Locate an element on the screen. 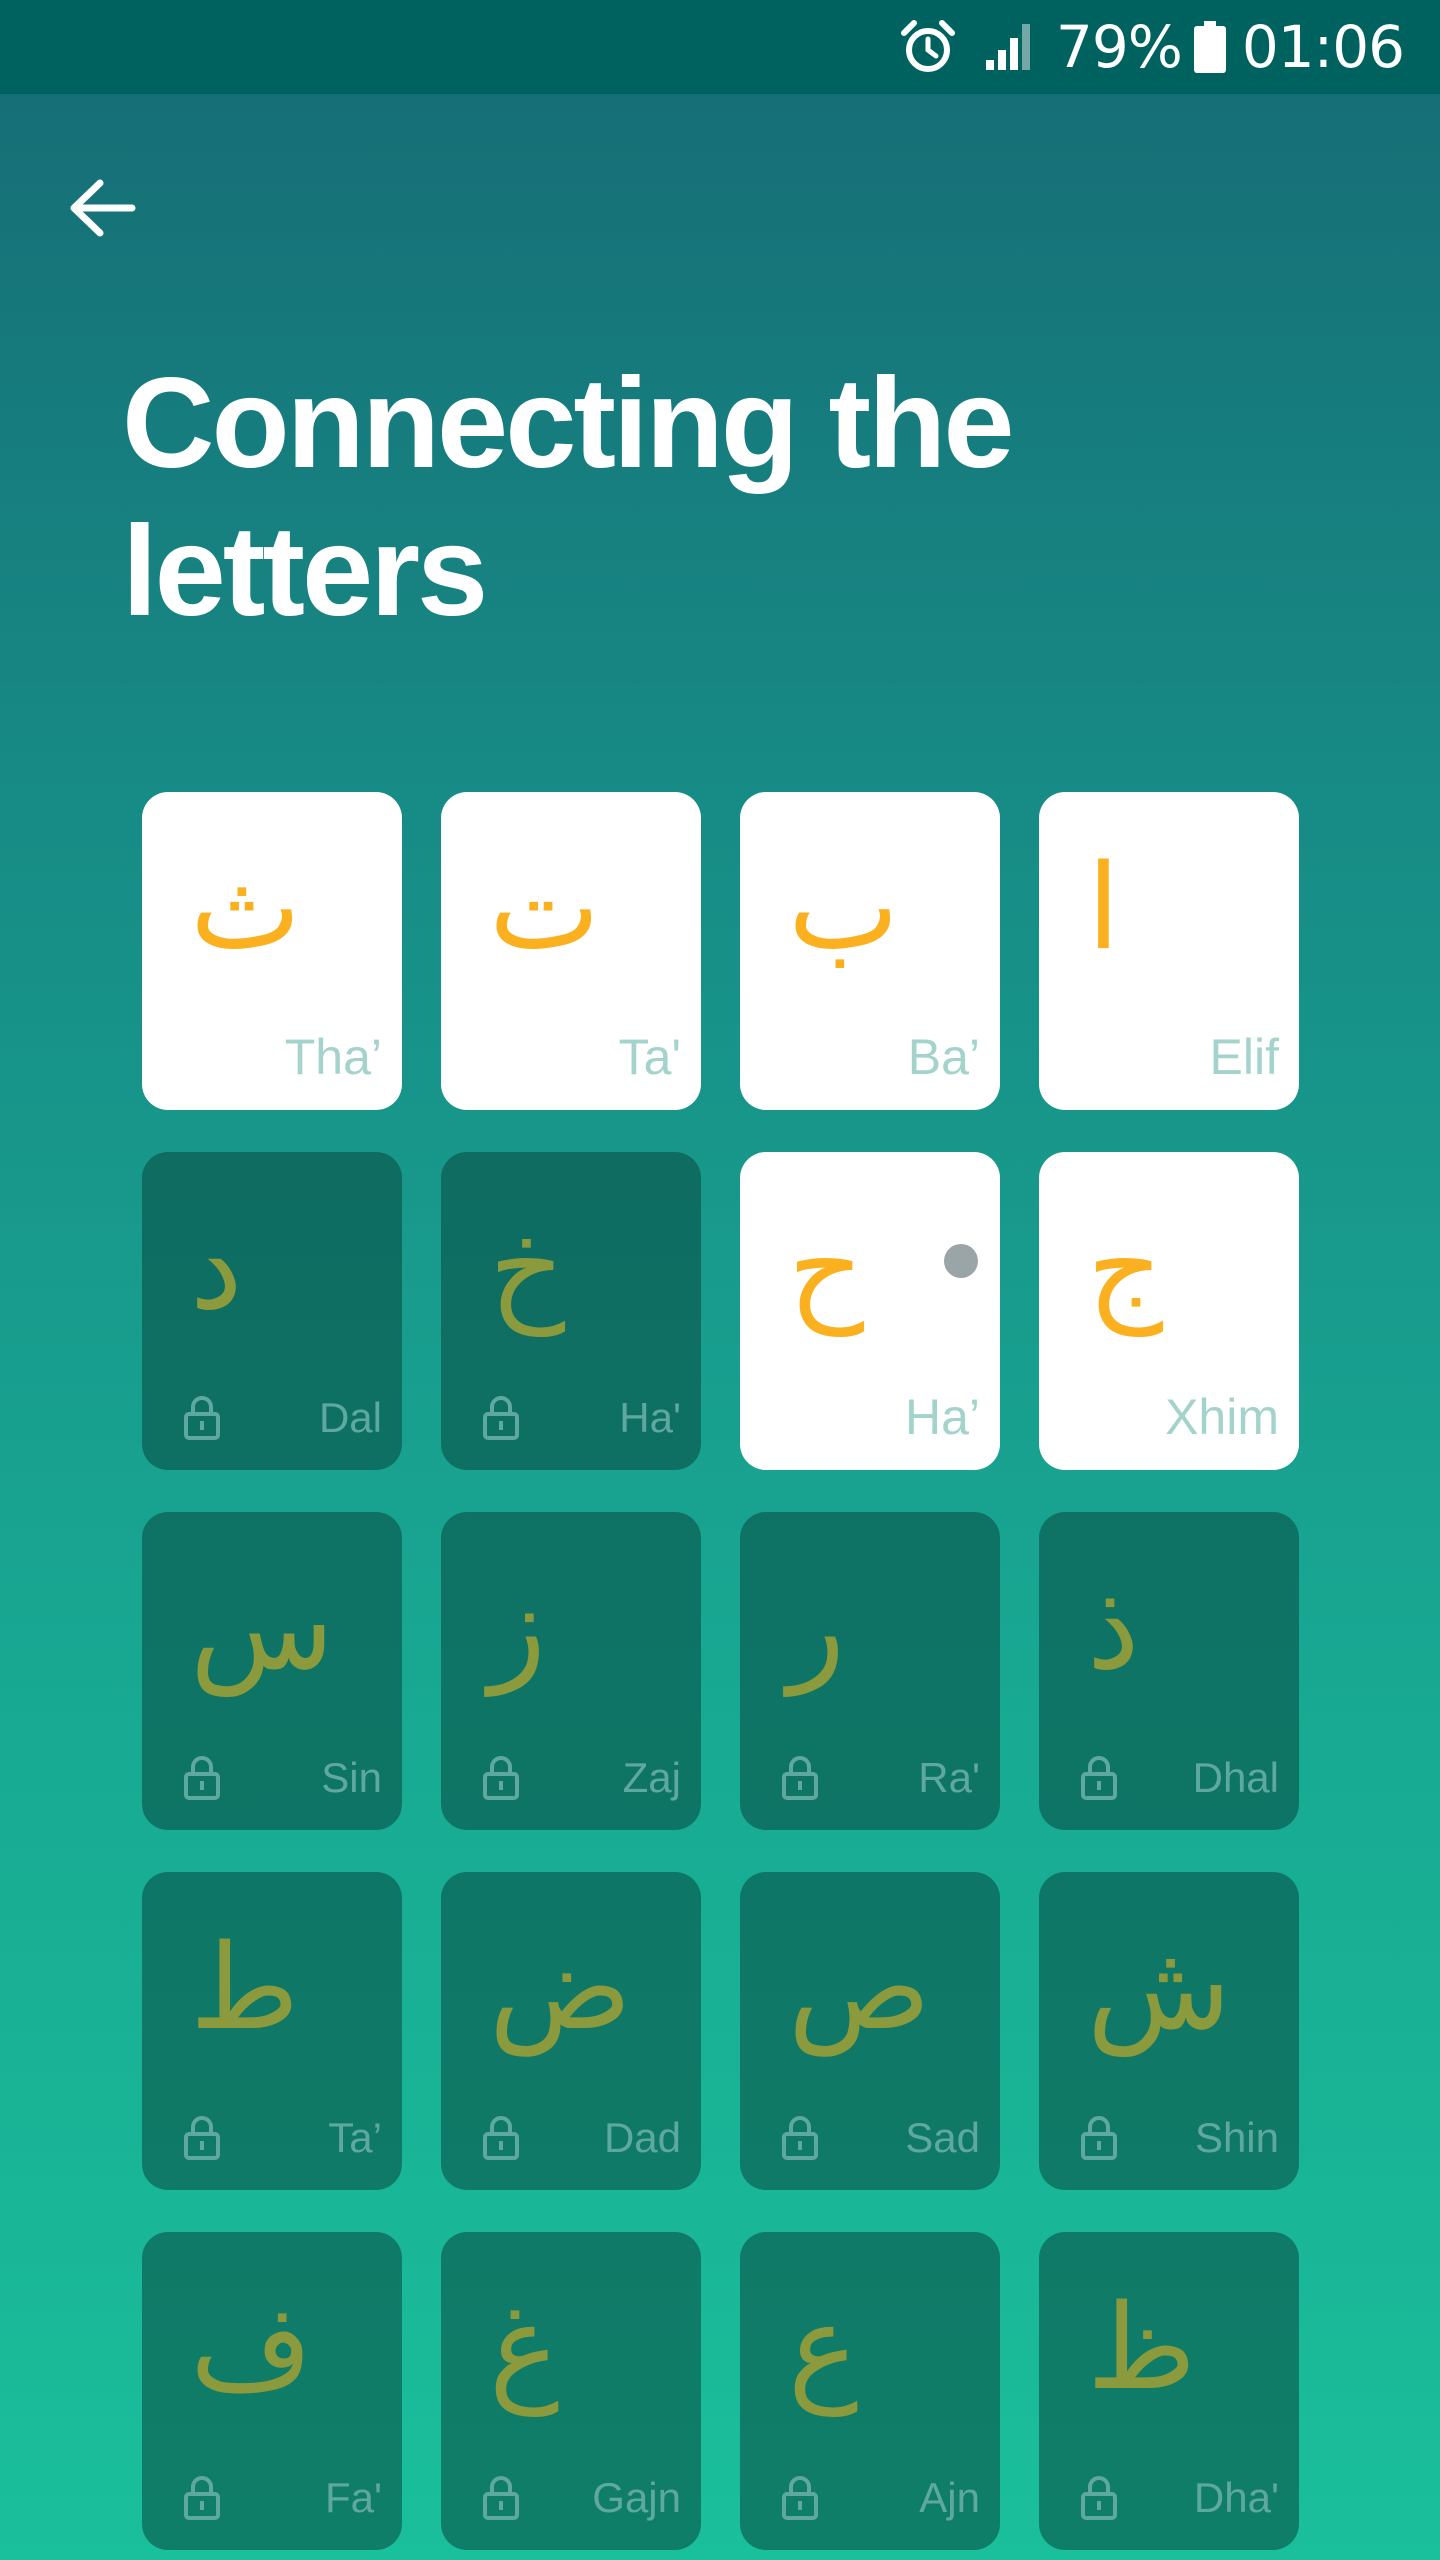 Image resolution: width=1440 pixels, height=2560 pixels. letter-card: ظ Dha' is located at coordinates (1169, 2391).